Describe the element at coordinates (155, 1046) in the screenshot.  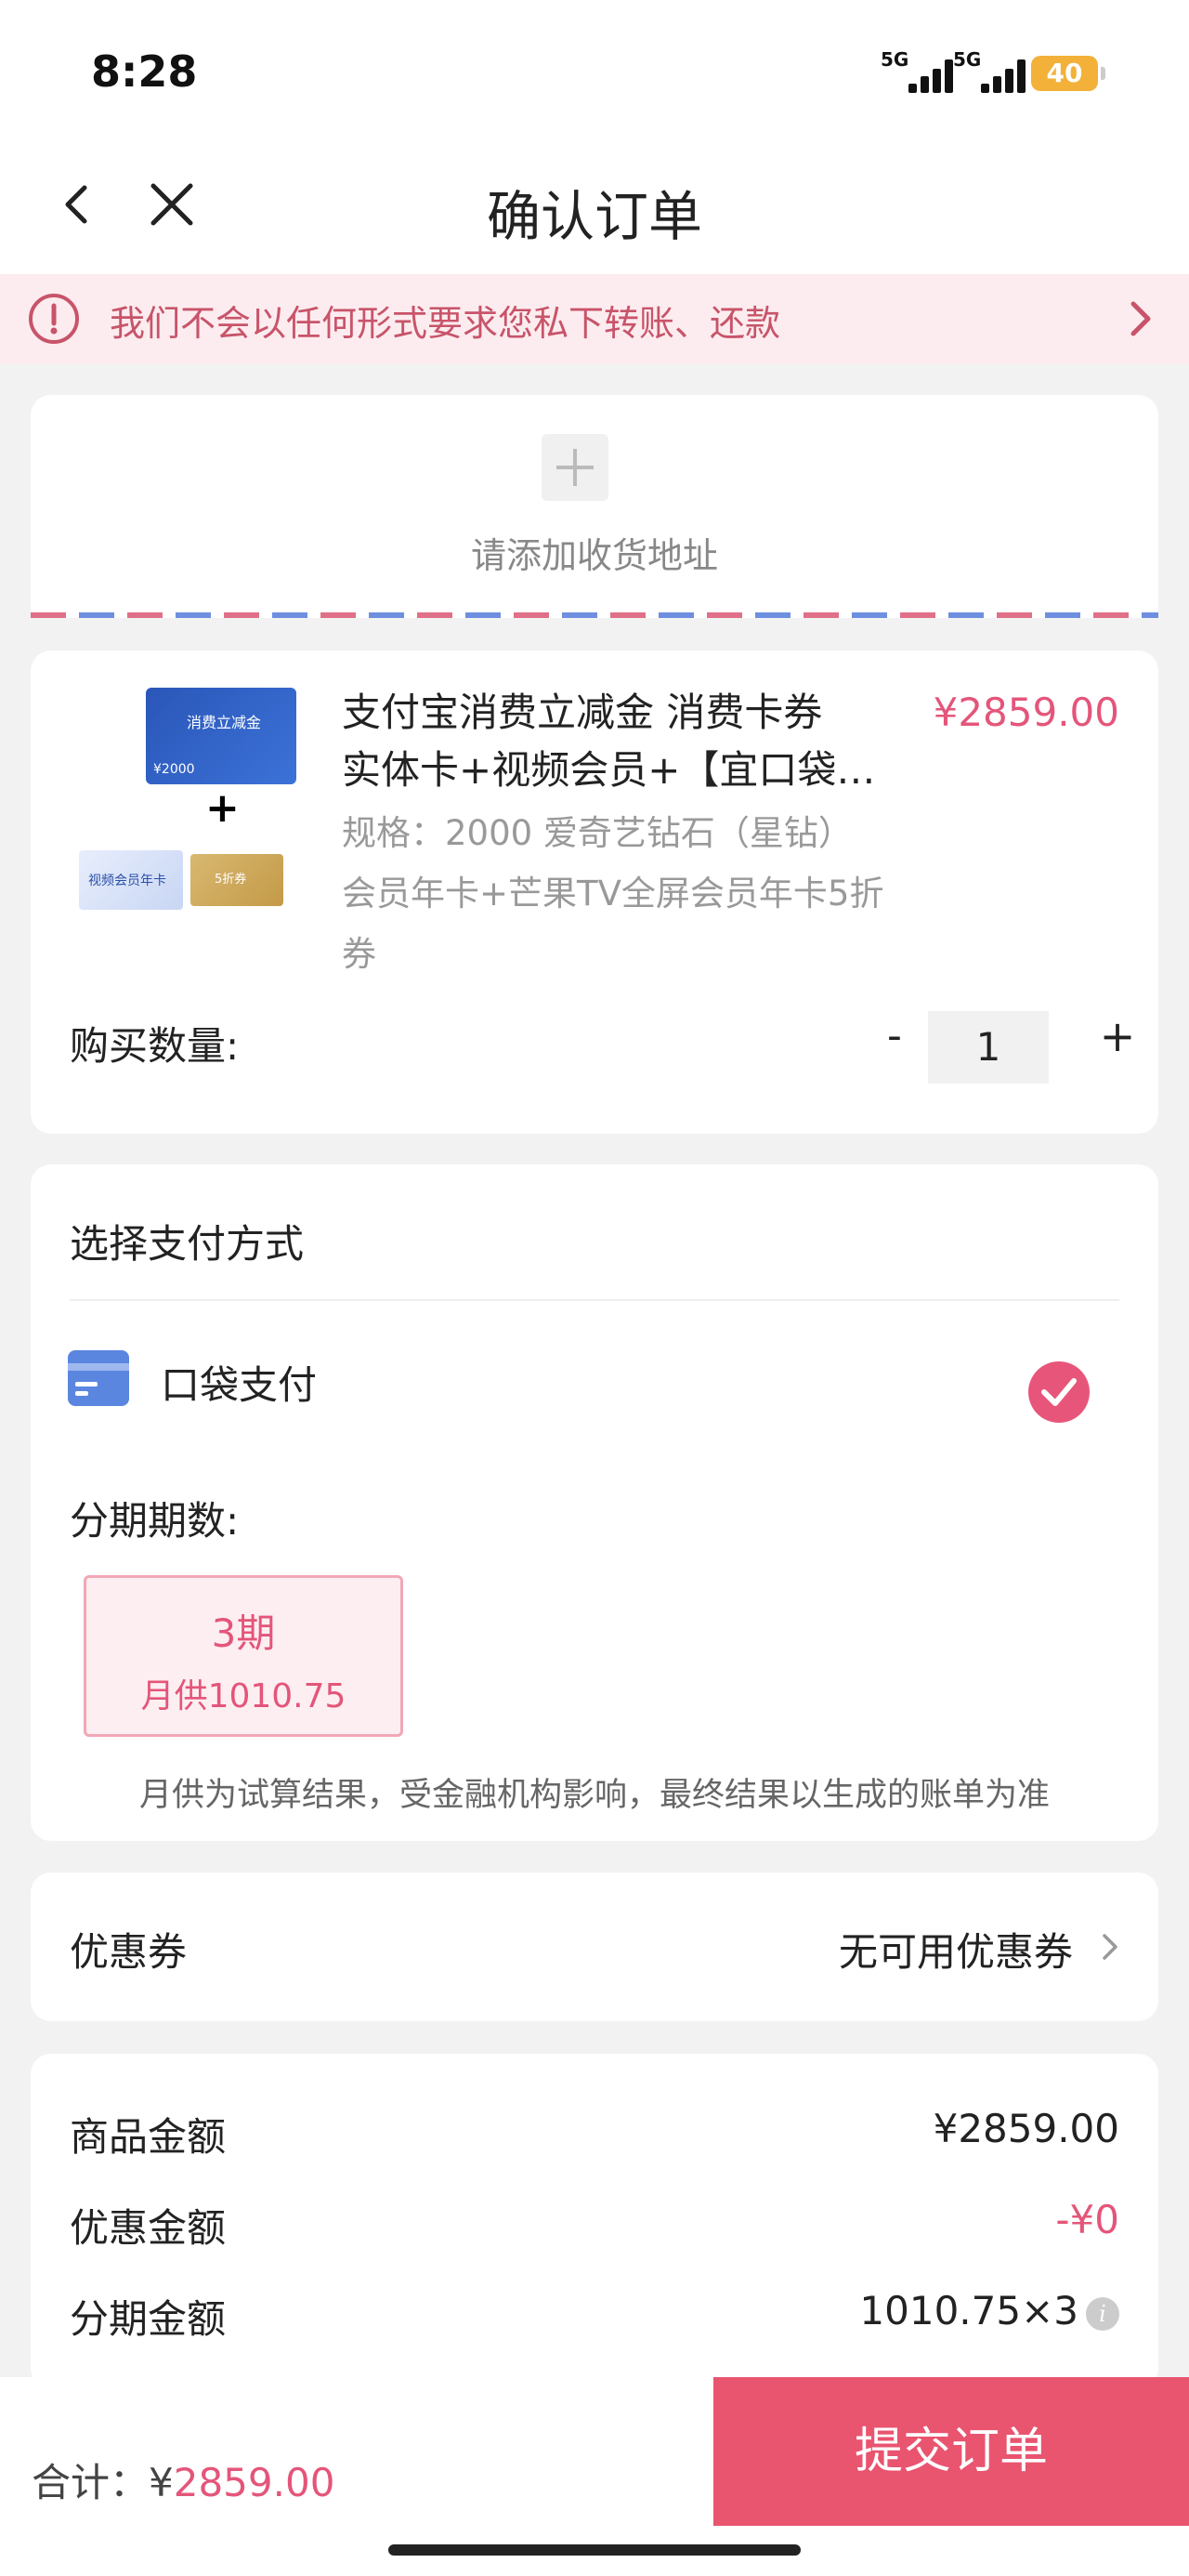
I see `quantity-label: 购买数量:` at that location.